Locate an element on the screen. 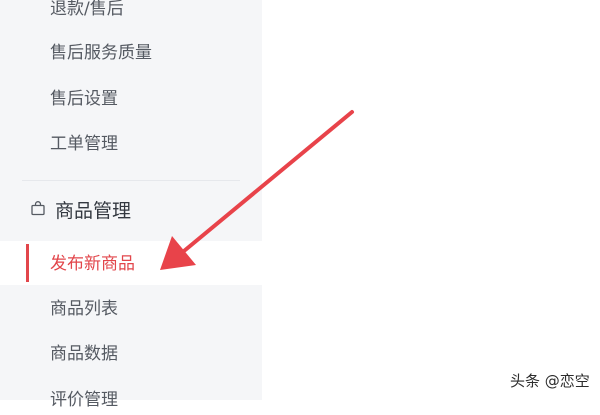  shopping-bag-icon is located at coordinates (38, 210).